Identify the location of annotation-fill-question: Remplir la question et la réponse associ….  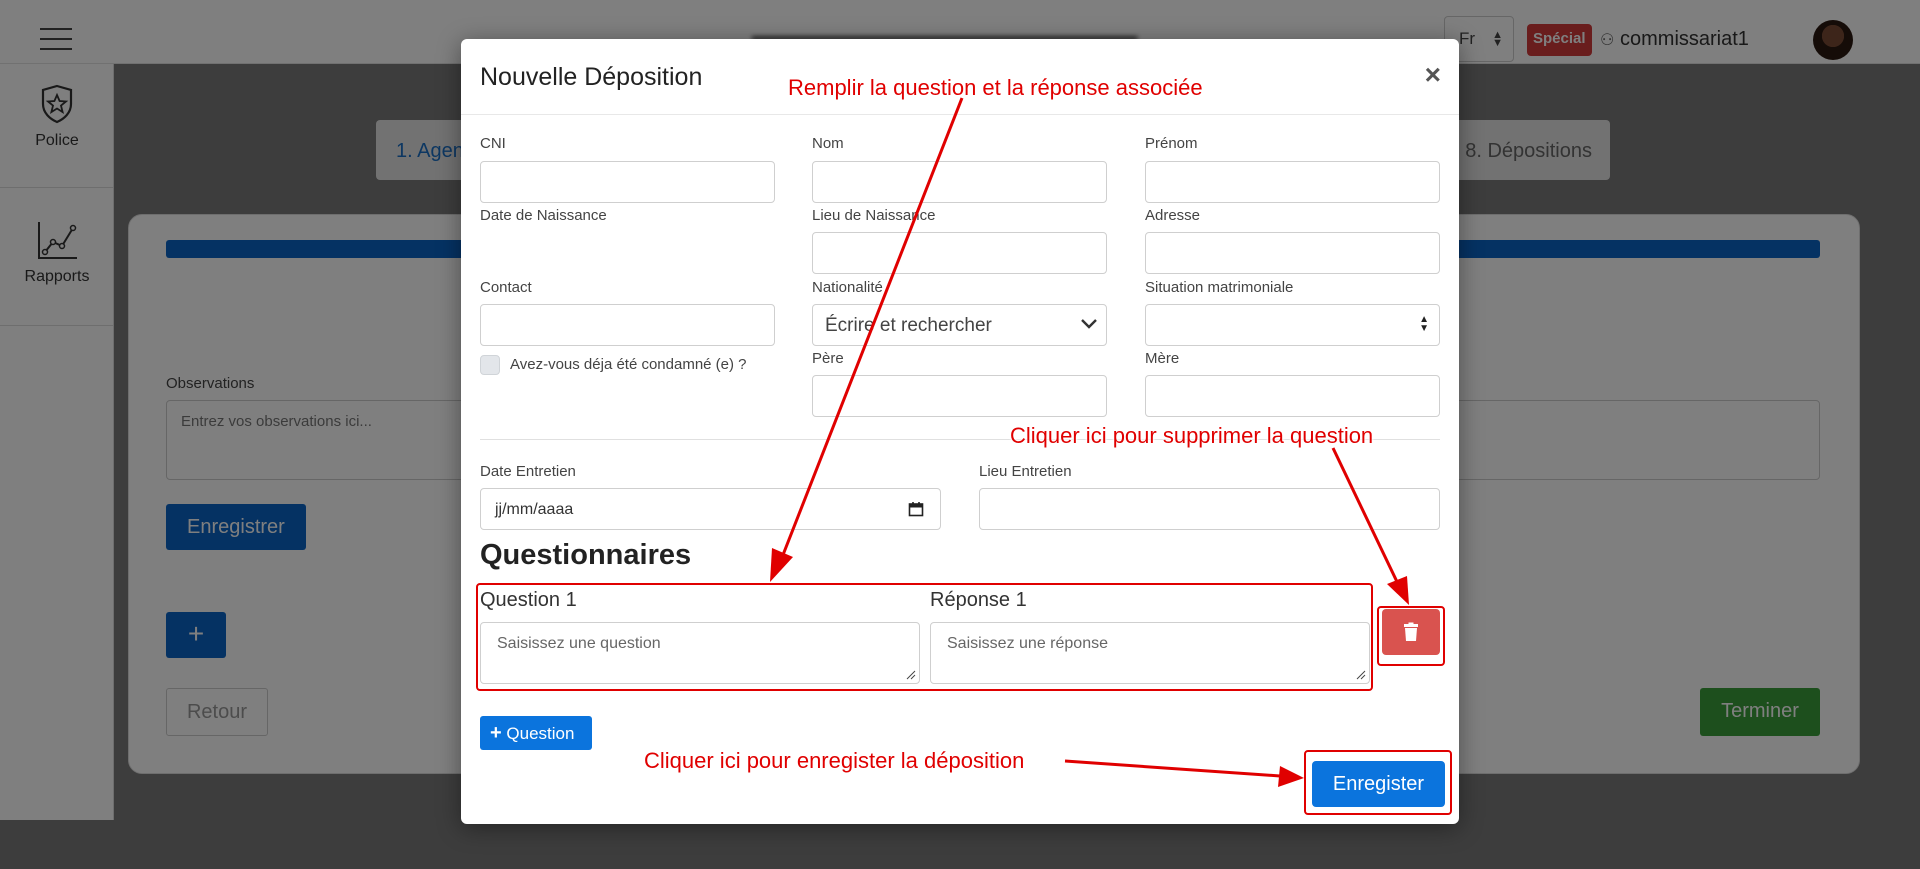
(995, 87).